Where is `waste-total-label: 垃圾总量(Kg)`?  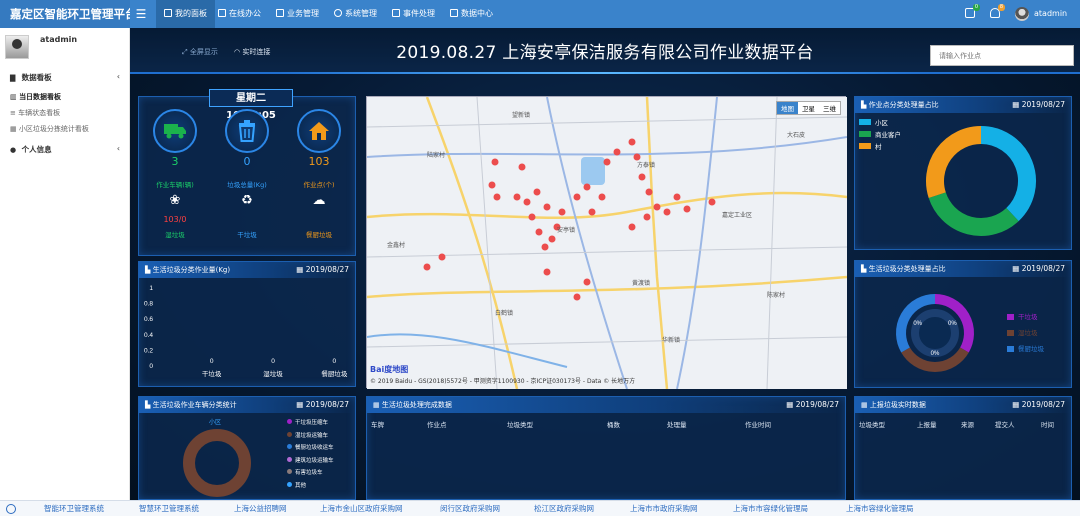
waste-total-label: 垃圾总量(Kg) is located at coordinates (247, 185).